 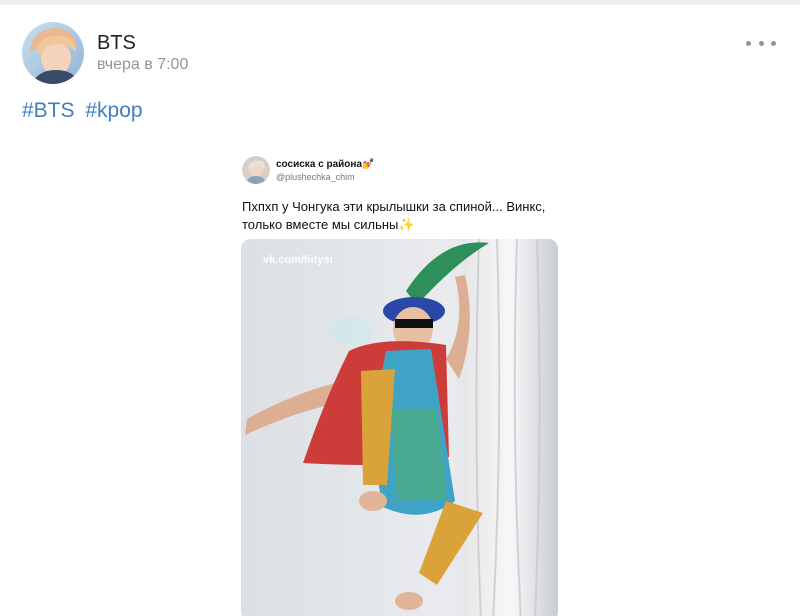 I want to click on hashtag-link: #BTS, so click(x=48, y=110).